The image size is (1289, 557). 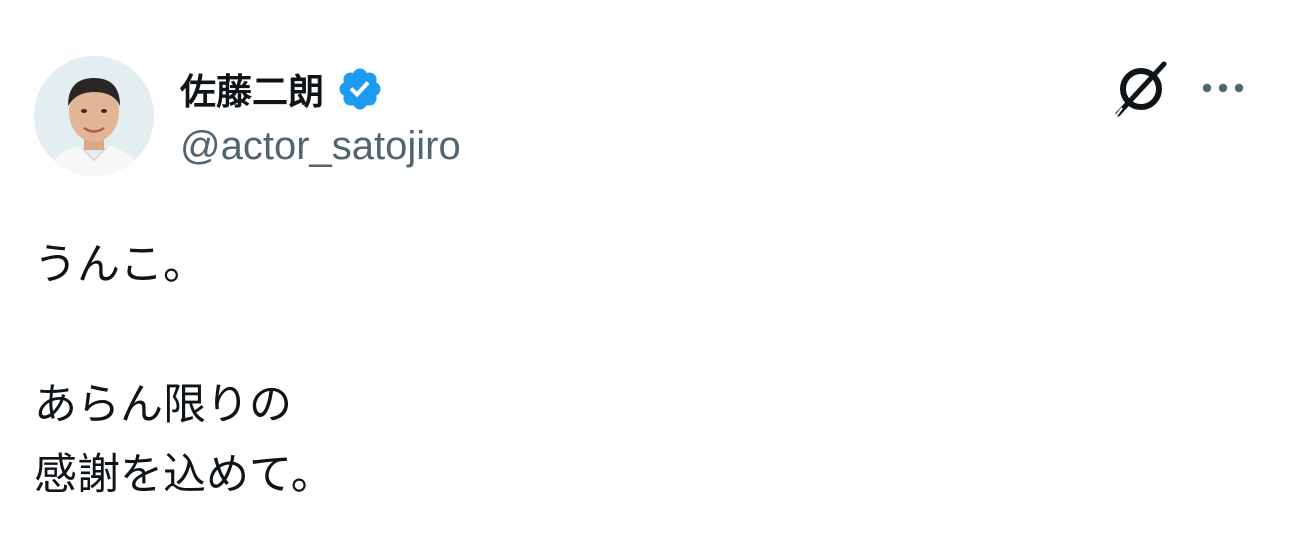 What do you see at coordinates (163, 405) in the screenshot?
I see `tweet-line: あらん限りの` at bounding box center [163, 405].